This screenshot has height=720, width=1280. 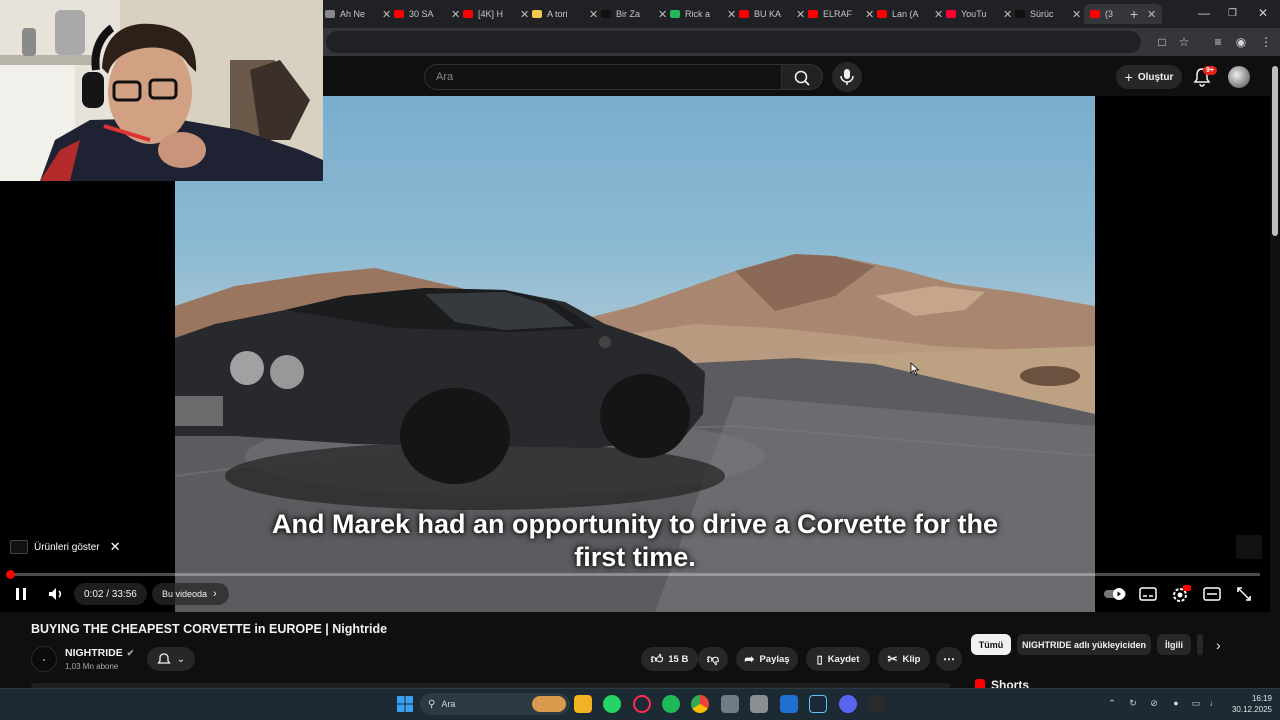 I want to click on share-button: ➦ Paylaş, so click(x=767, y=659).